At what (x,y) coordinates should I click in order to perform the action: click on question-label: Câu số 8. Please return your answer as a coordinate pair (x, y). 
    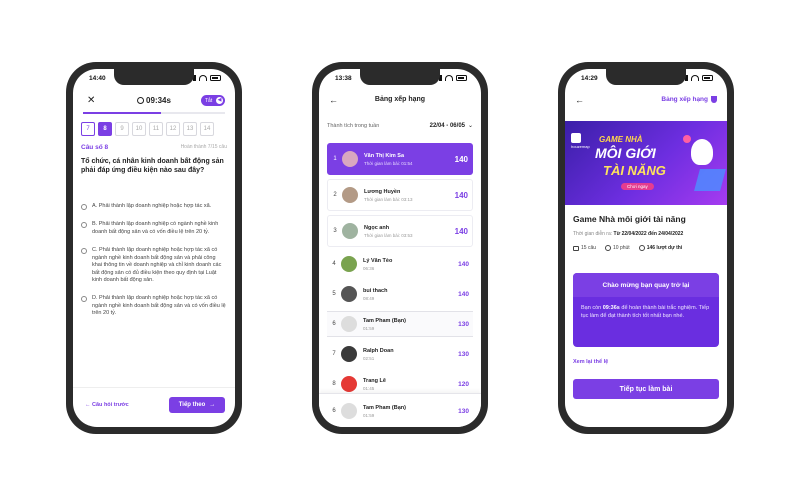
    Looking at the image, I should click on (95, 147).